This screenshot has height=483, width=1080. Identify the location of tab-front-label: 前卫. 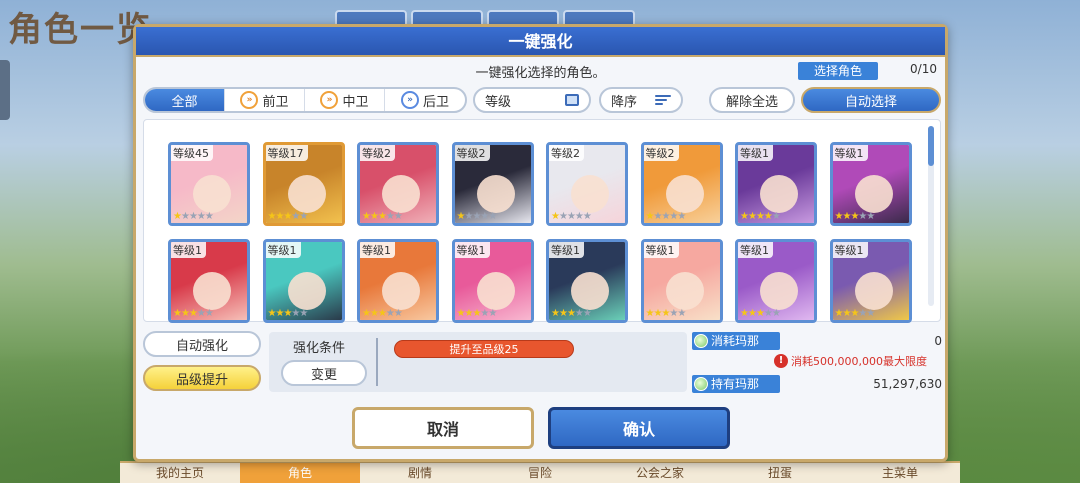
(275, 102).